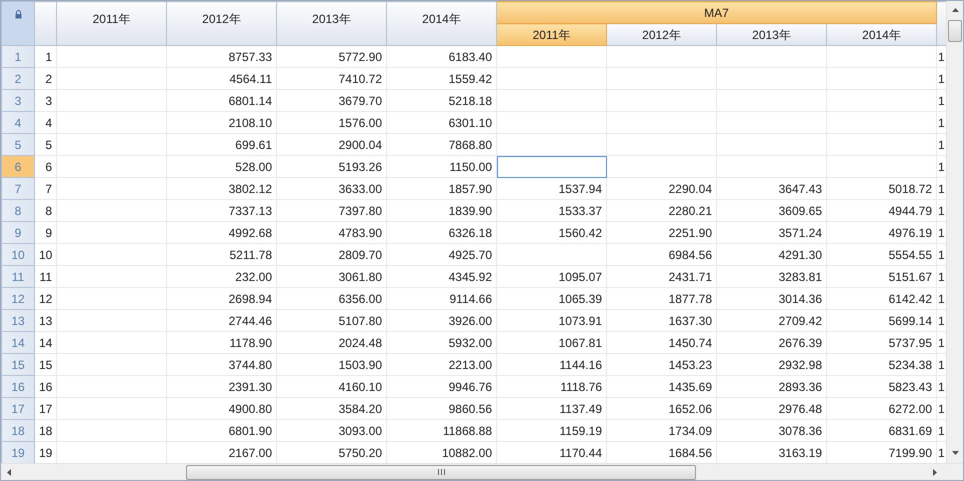 This screenshot has height=481, width=964. Describe the element at coordinates (18, 343) in the screenshot. I see `row-header: 14` at that location.